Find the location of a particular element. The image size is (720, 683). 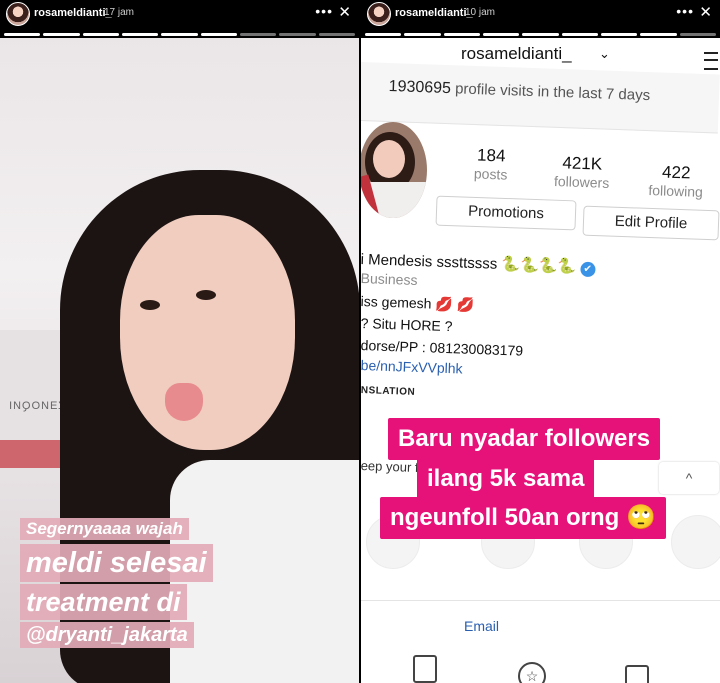

email-link: Email is located at coordinates (482, 626).